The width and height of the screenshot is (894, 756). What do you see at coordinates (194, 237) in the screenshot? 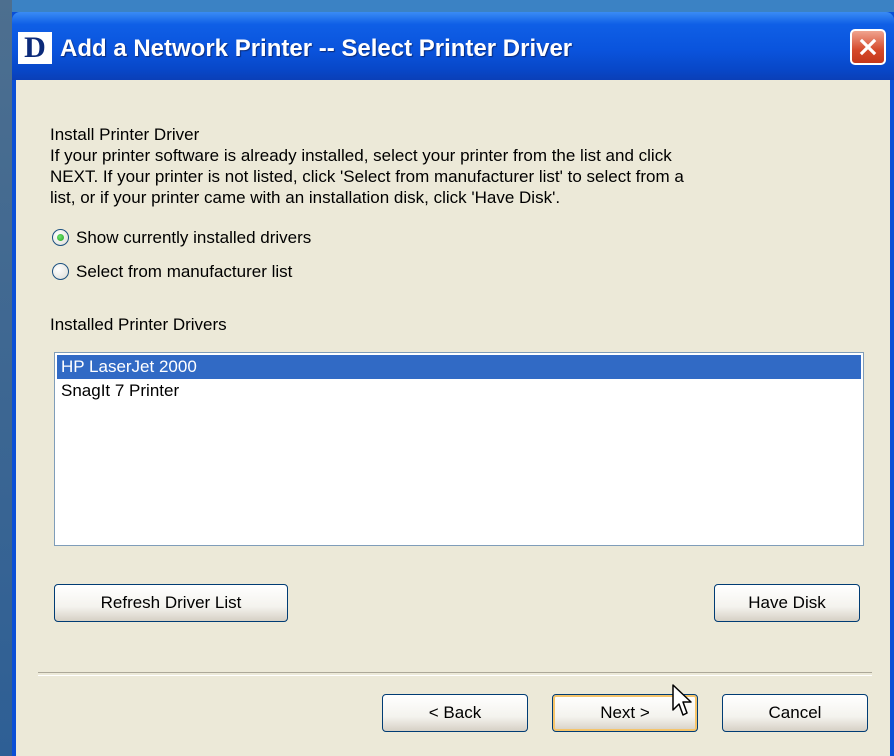
I see `radio-label: Show currently installed drivers` at bounding box center [194, 237].